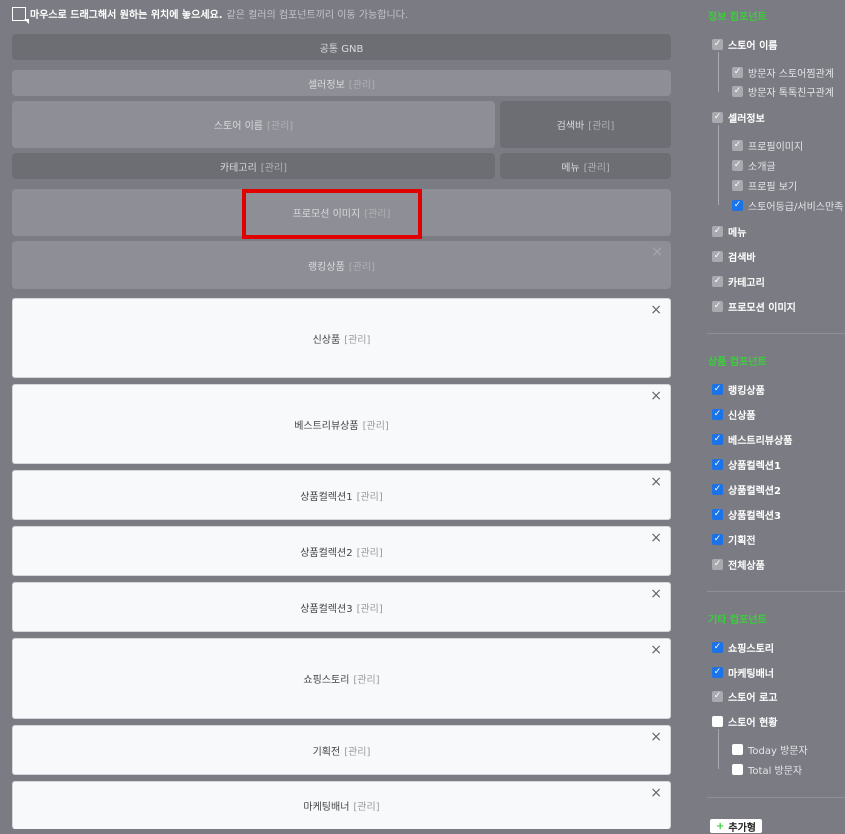 This screenshot has width=845, height=834. I want to click on product-collection-3-block: 상품컬렉션3 [관리] ×, so click(341, 607).